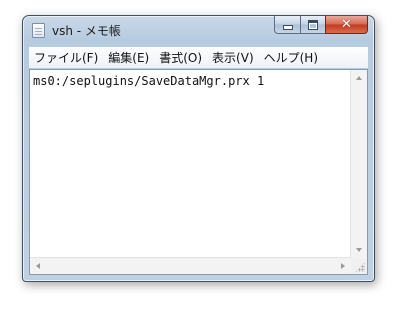  What do you see at coordinates (359, 250) in the screenshot?
I see `scroll-down-icon` at bounding box center [359, 250].